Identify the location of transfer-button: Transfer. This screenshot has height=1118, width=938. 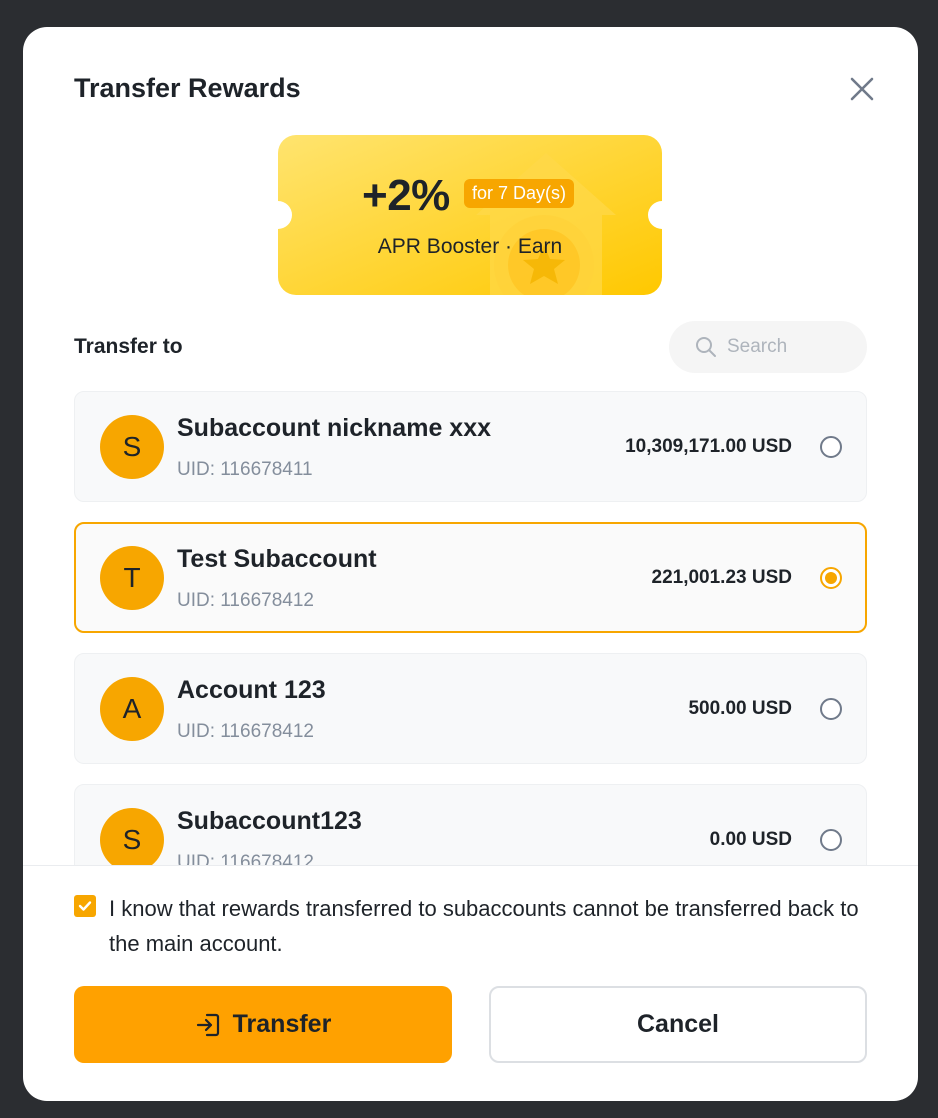
(263, 1024).